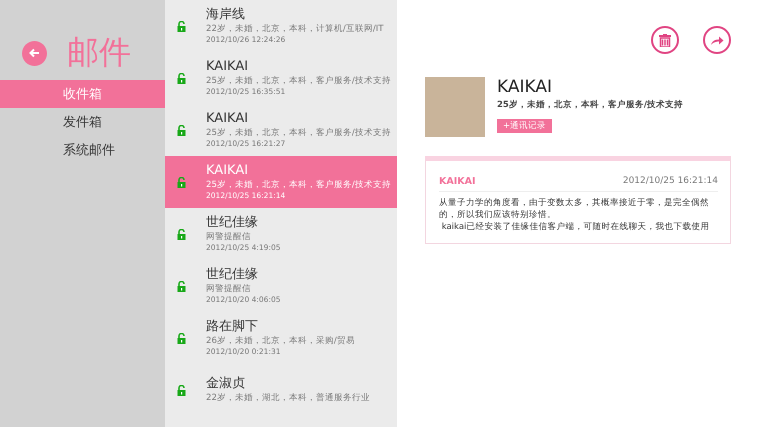  I want to click on sender-details: 26岁，未婚，北京，本科，采购/贸易, so click(280, 341).